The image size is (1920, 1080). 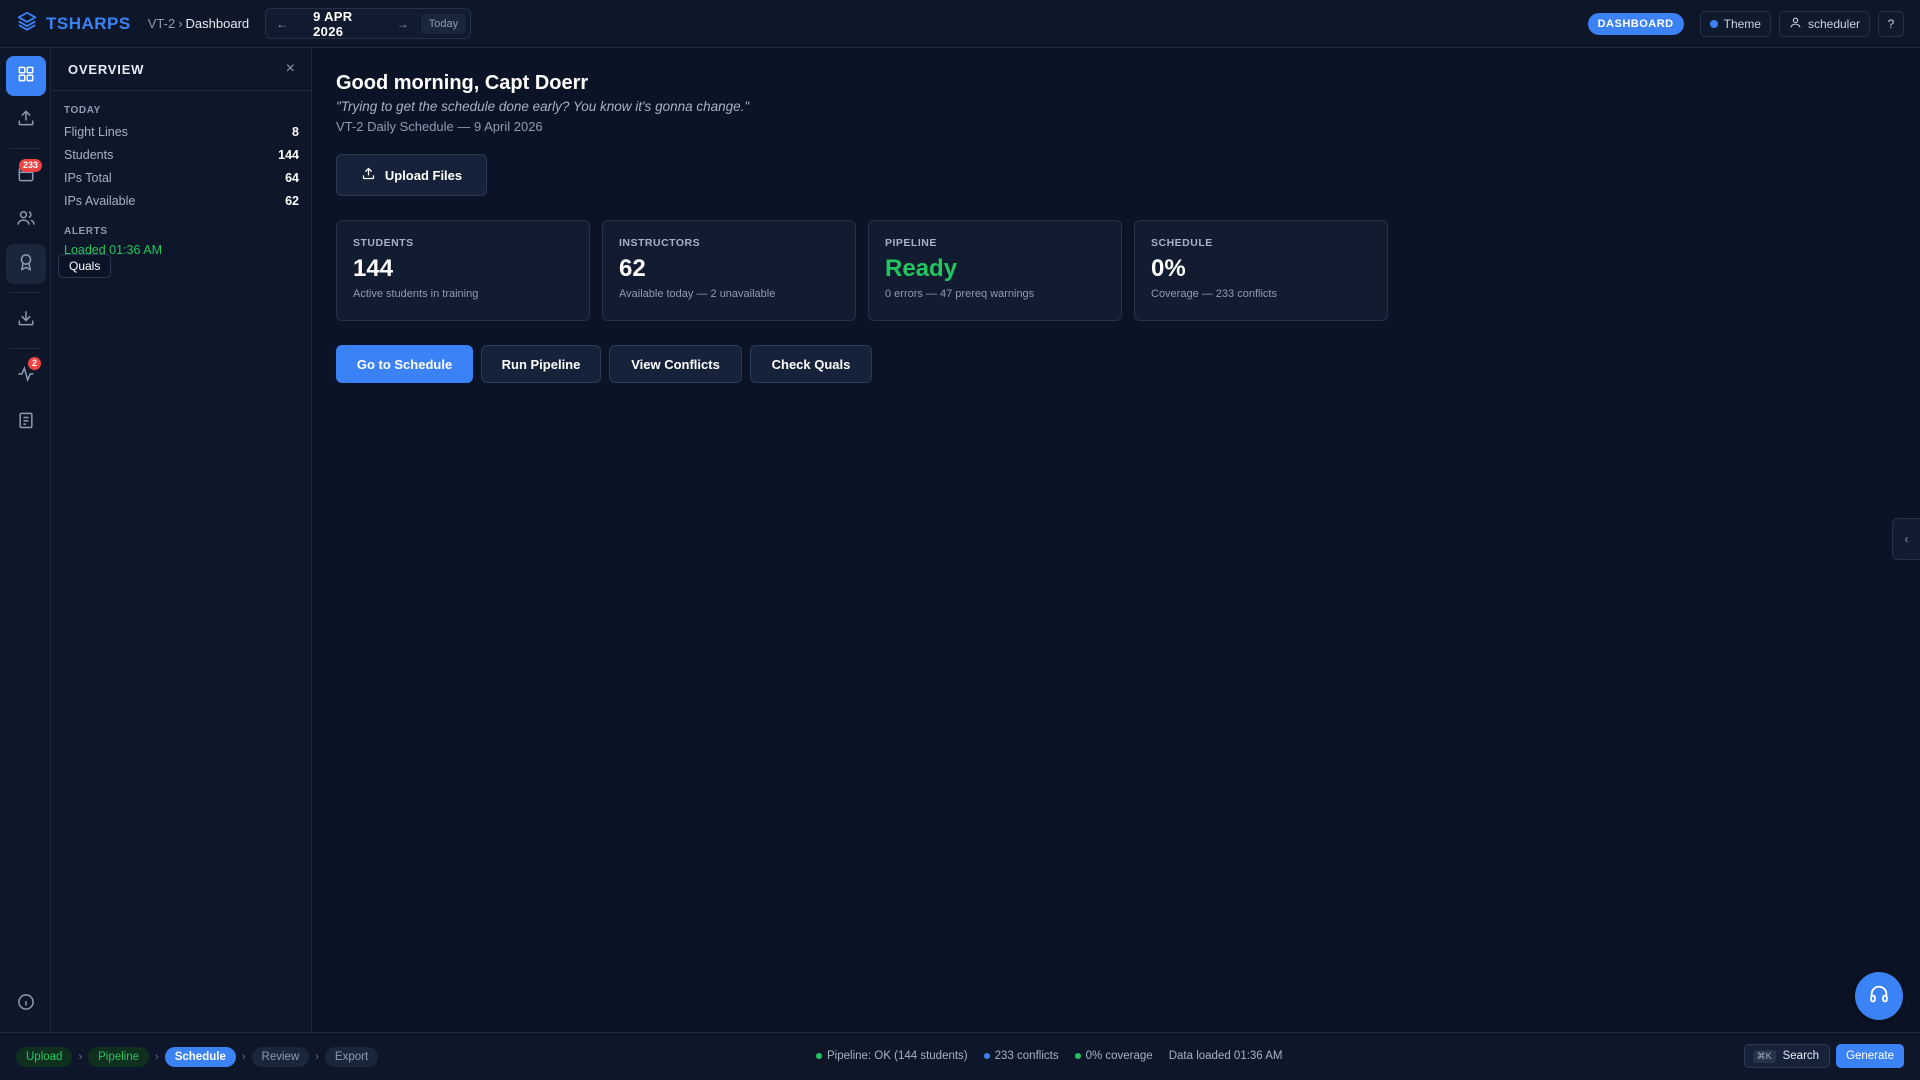 What do you see at coordinates (88, 177) in the screenshot?
I see `stat-label: IPs Total` at bounding box center [88, 177].